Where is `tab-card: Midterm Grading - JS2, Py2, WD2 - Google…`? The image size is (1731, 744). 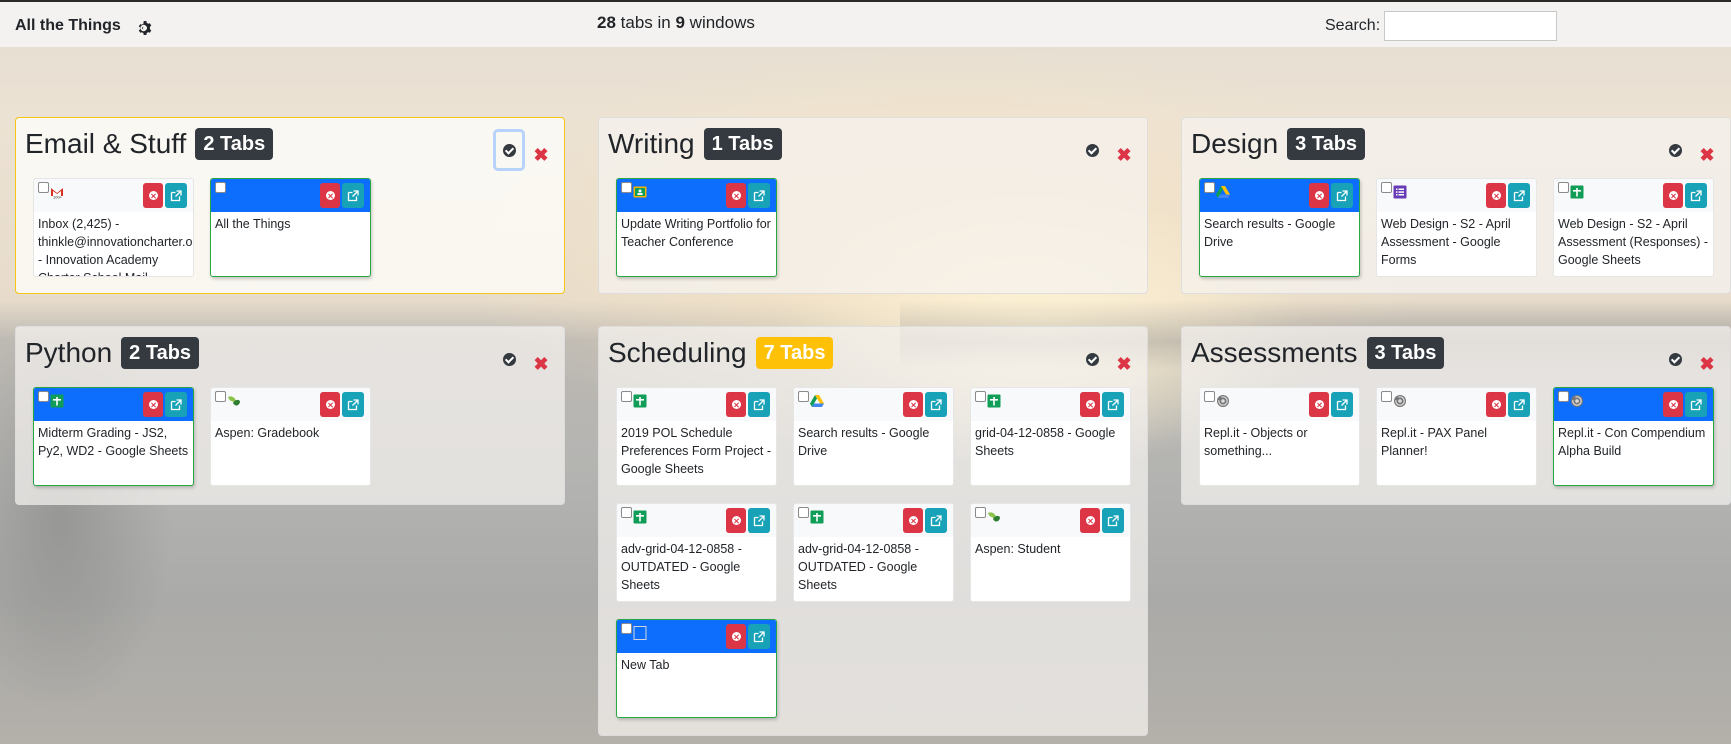 tab-card: Midterm Grading - JS2, Py2, WD2 - Google… is located at coordinates (113, 436).